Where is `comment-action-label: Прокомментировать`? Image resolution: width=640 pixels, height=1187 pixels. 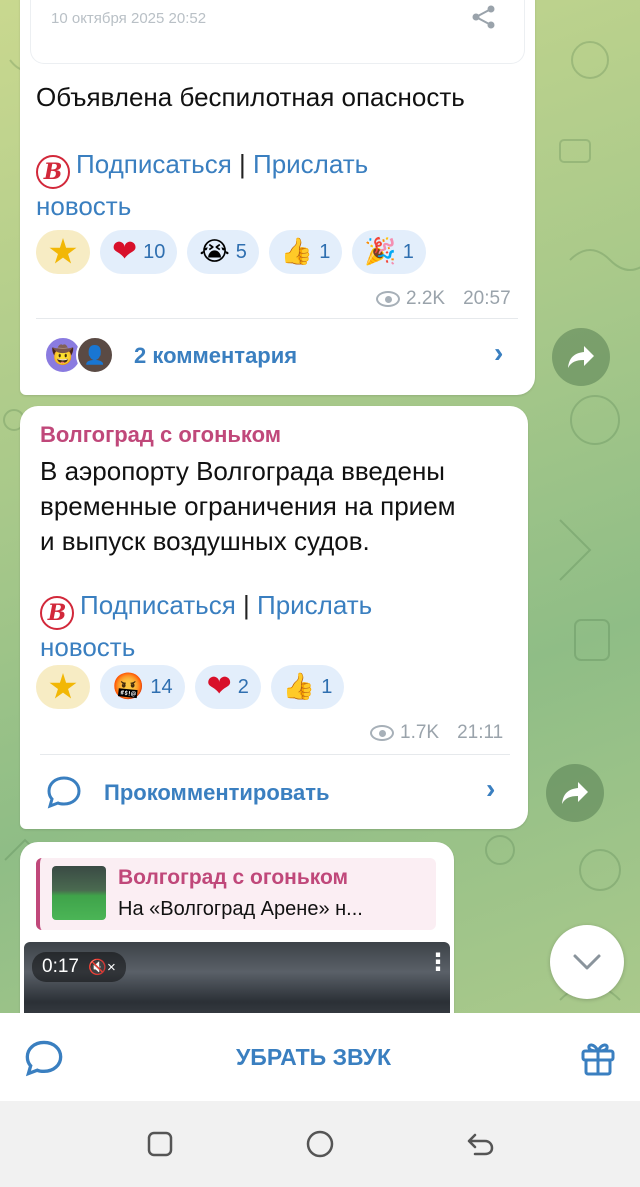
comment-action-label: Прокомментировать is located at coordinates (217, 792).